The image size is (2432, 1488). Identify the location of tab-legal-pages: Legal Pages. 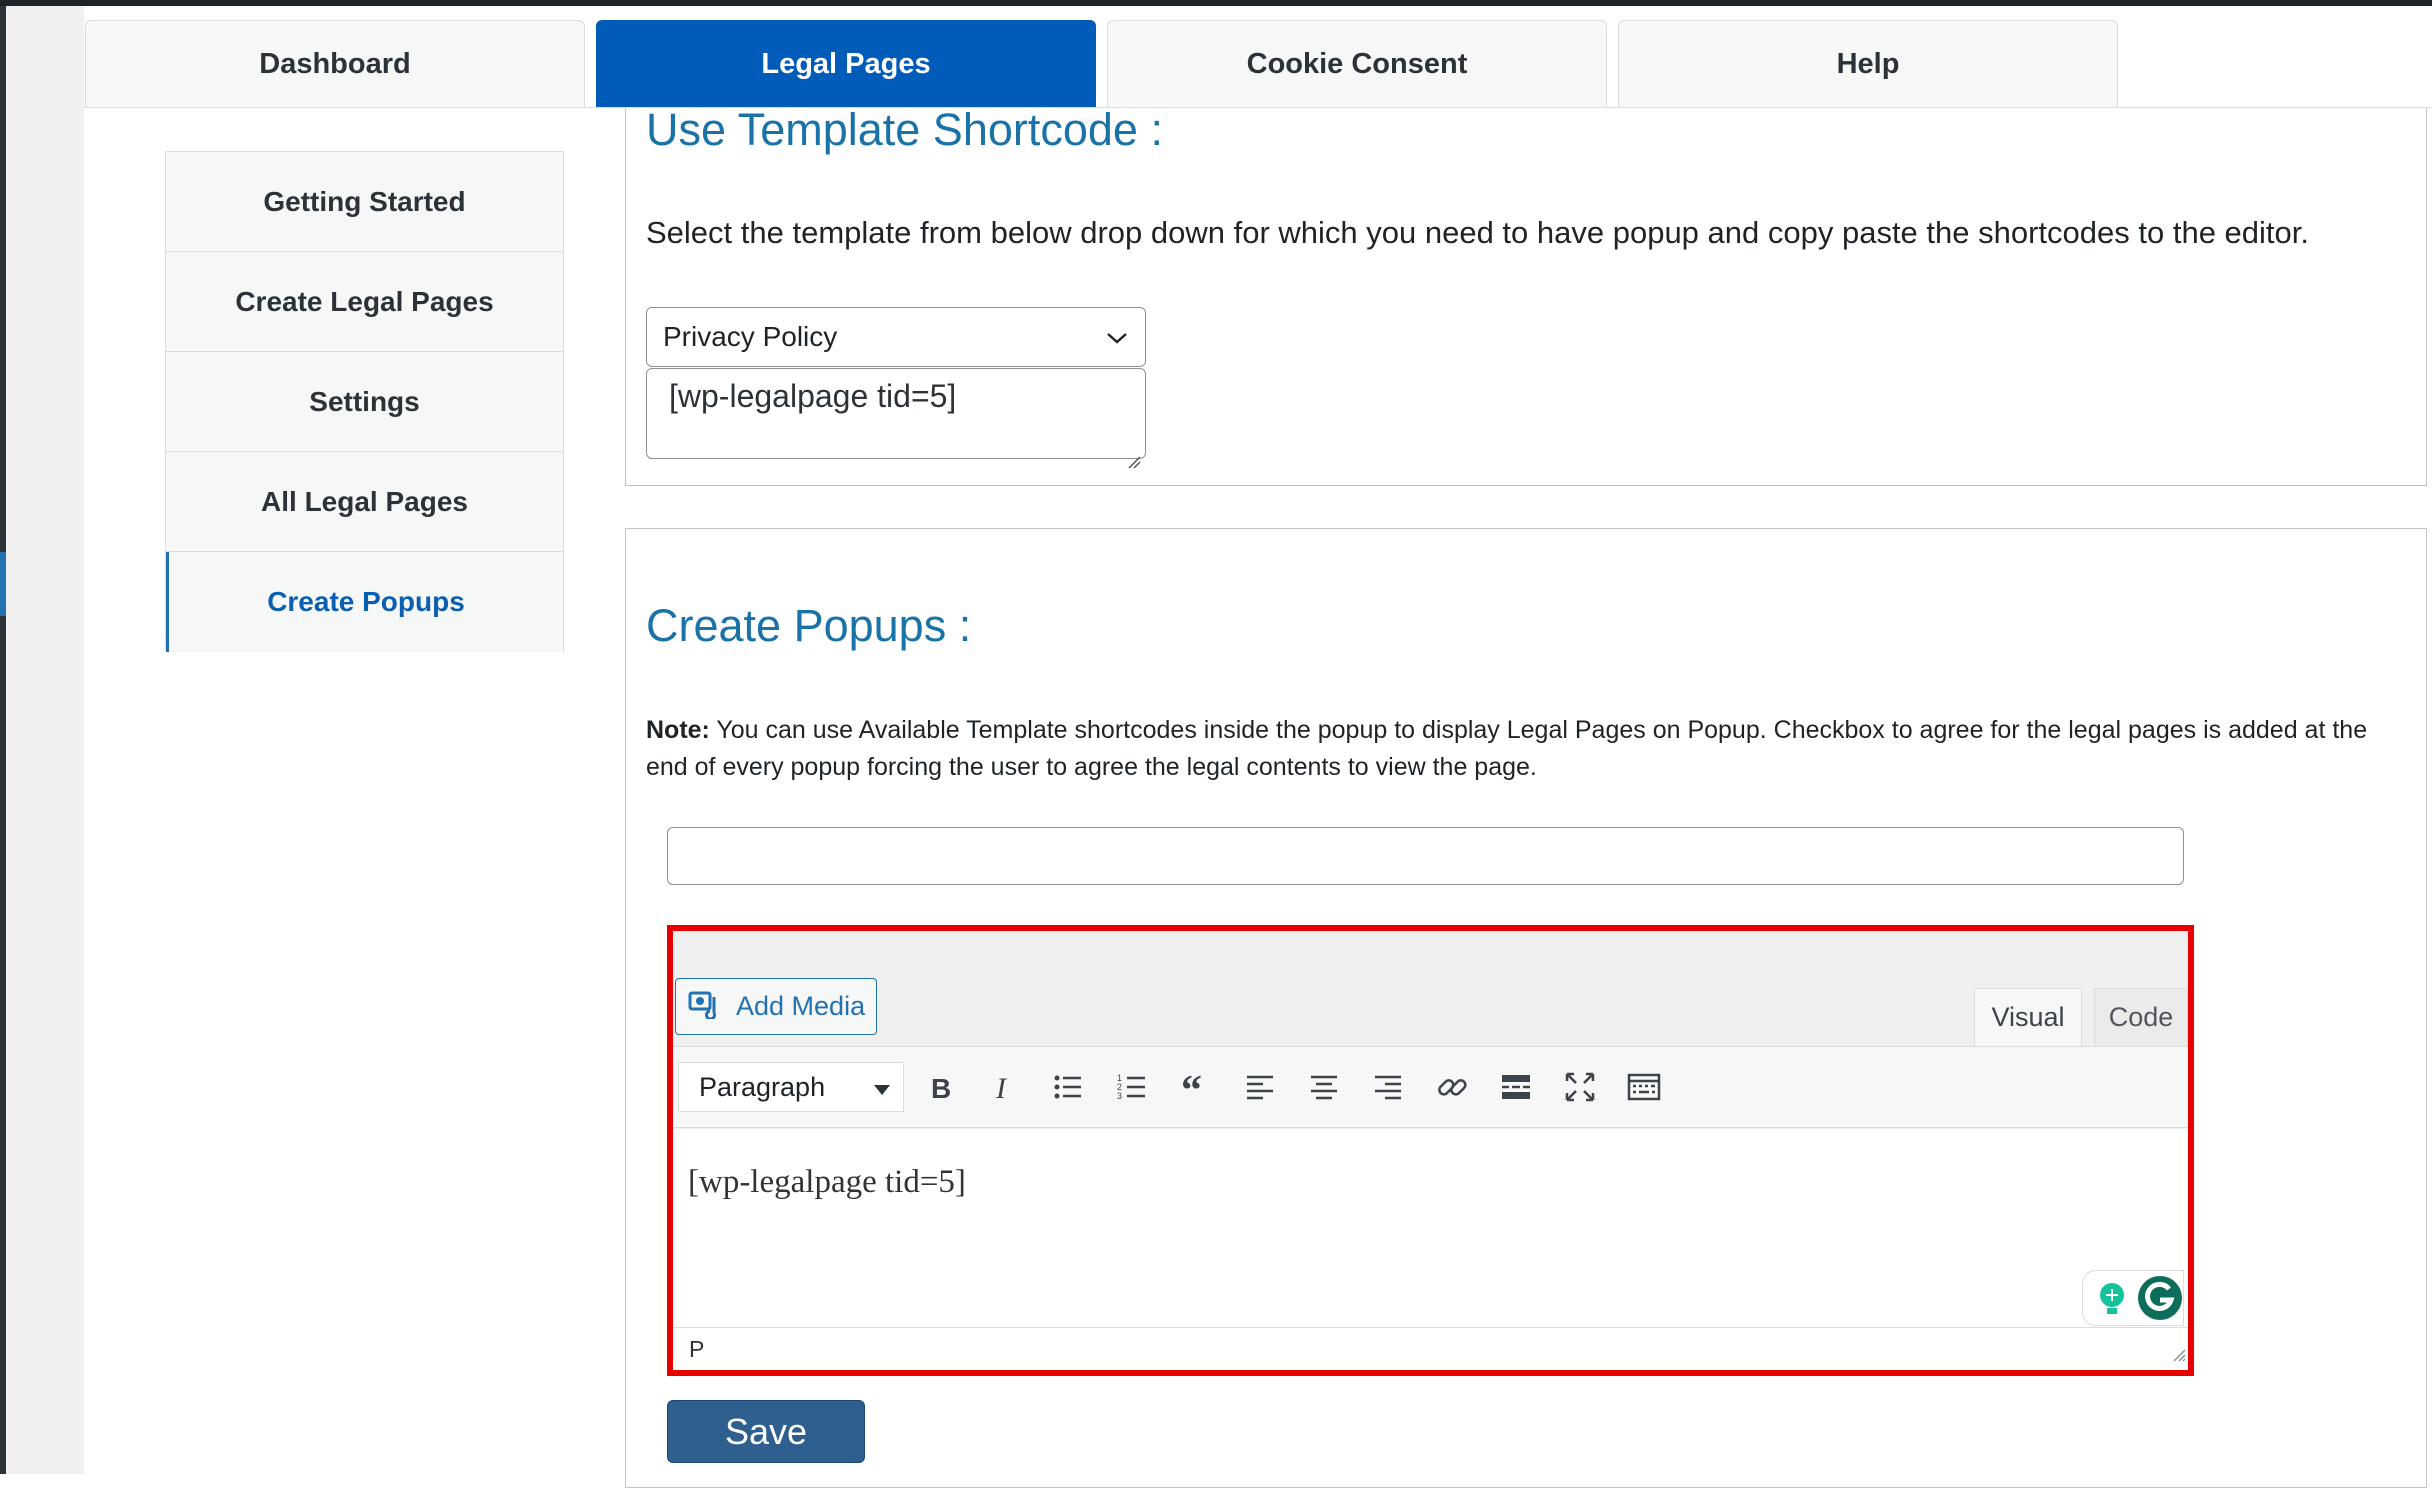
(846, 64).